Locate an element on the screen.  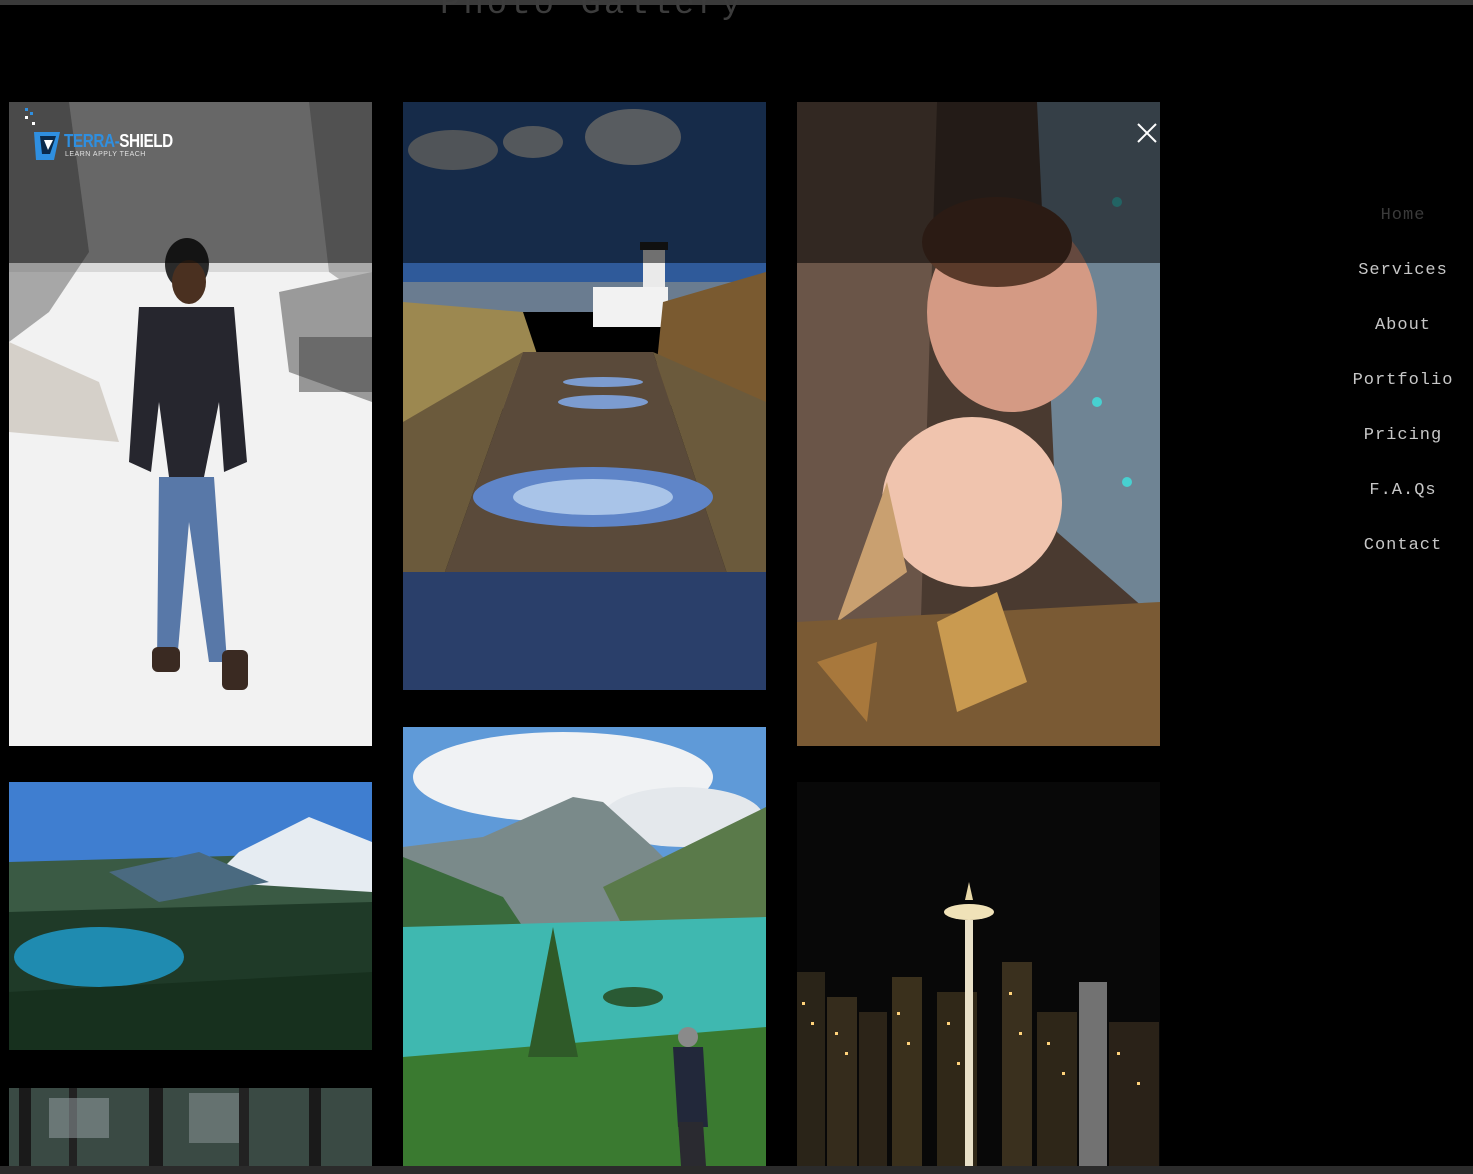
nav-item-home: Home is located at coordinates (1401, 227).